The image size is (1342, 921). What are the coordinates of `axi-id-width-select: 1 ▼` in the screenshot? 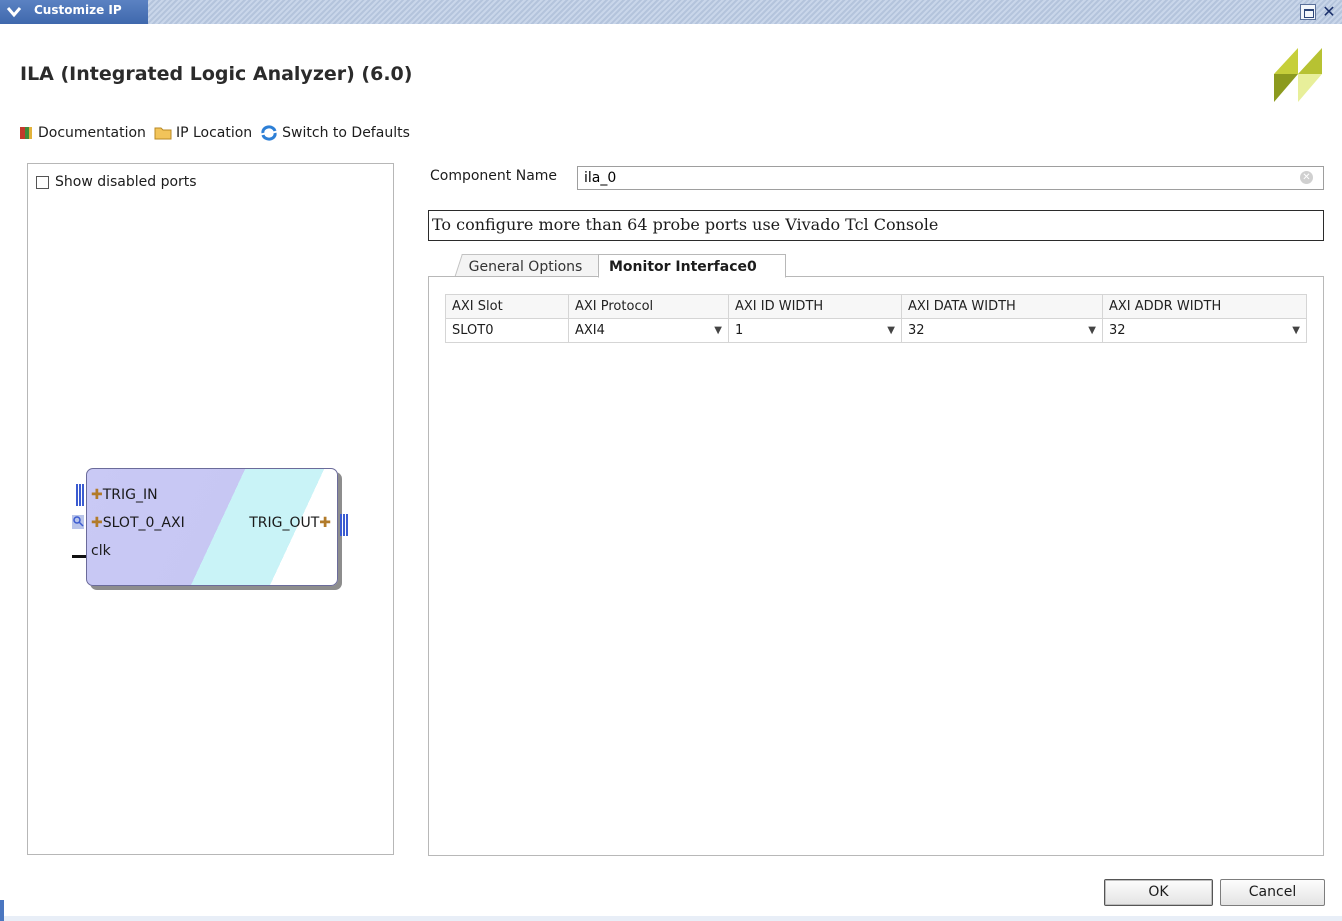 It's located at (815, 330).